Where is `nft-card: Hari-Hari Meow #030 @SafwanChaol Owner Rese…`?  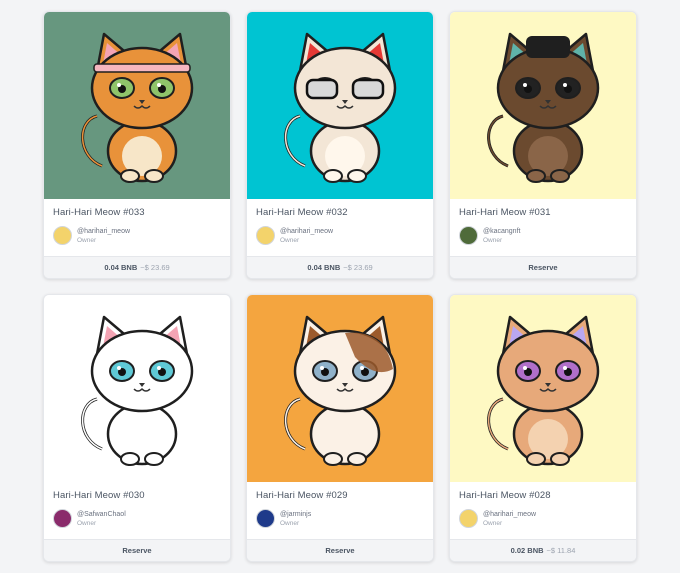 nft-card: Hari-Hari Meow #030 @SafwanChaol Owner Rese… is located at coordinates (137, 428).